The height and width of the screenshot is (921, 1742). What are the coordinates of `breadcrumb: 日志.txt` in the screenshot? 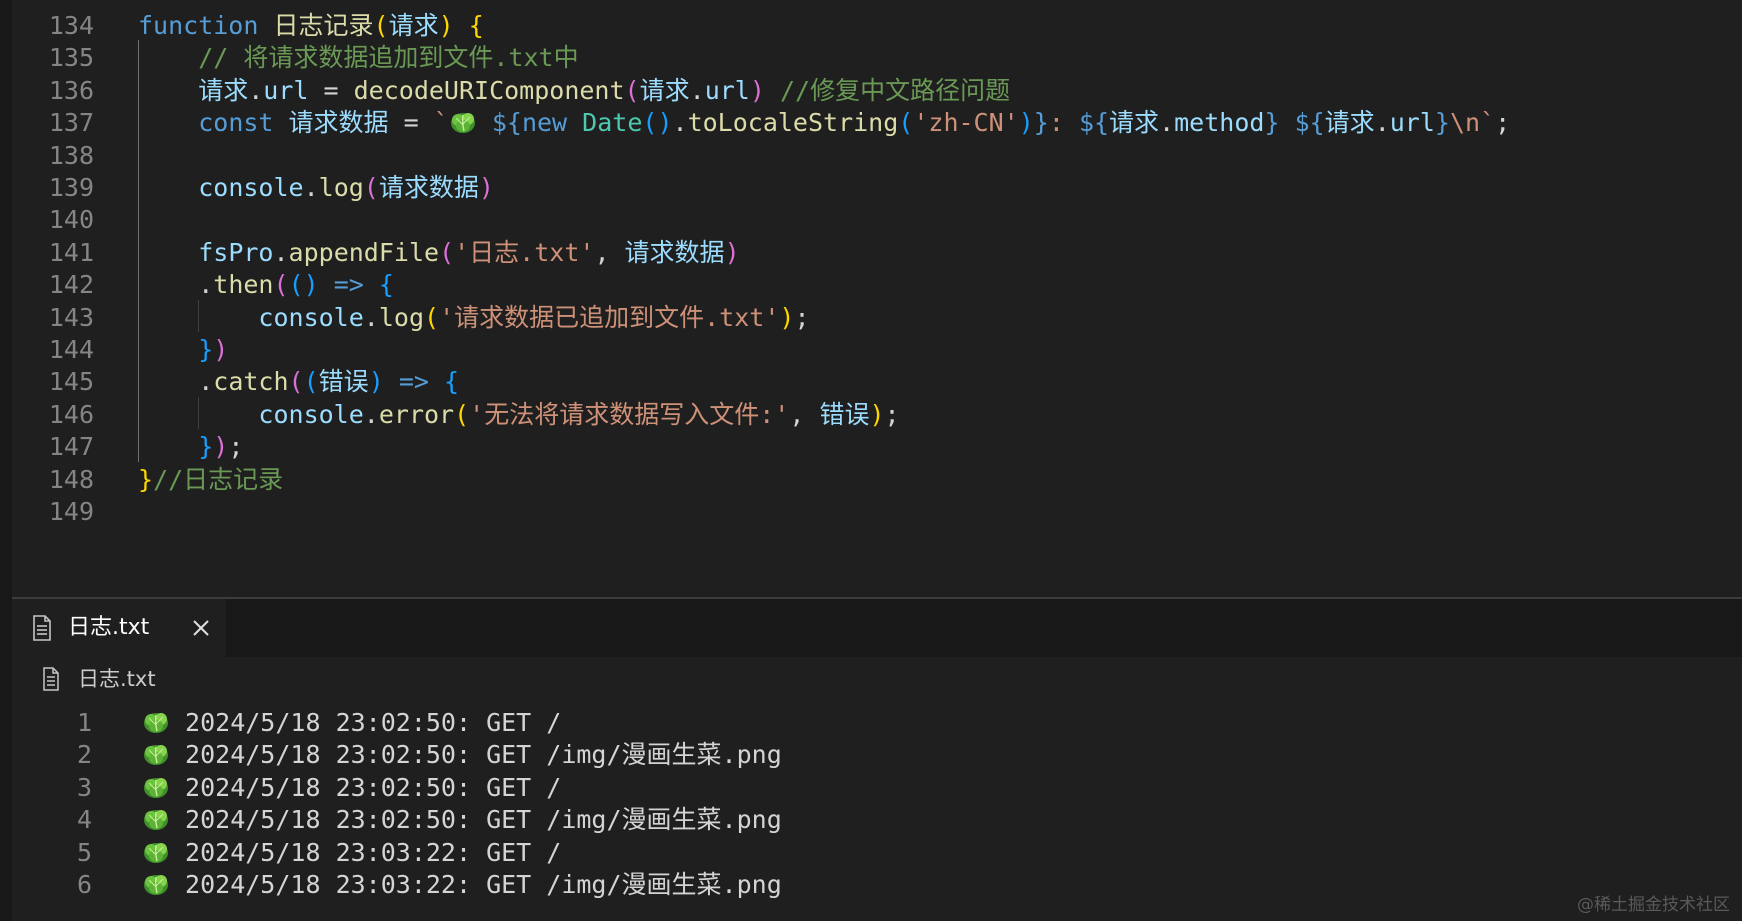 It's located at (877, 679).